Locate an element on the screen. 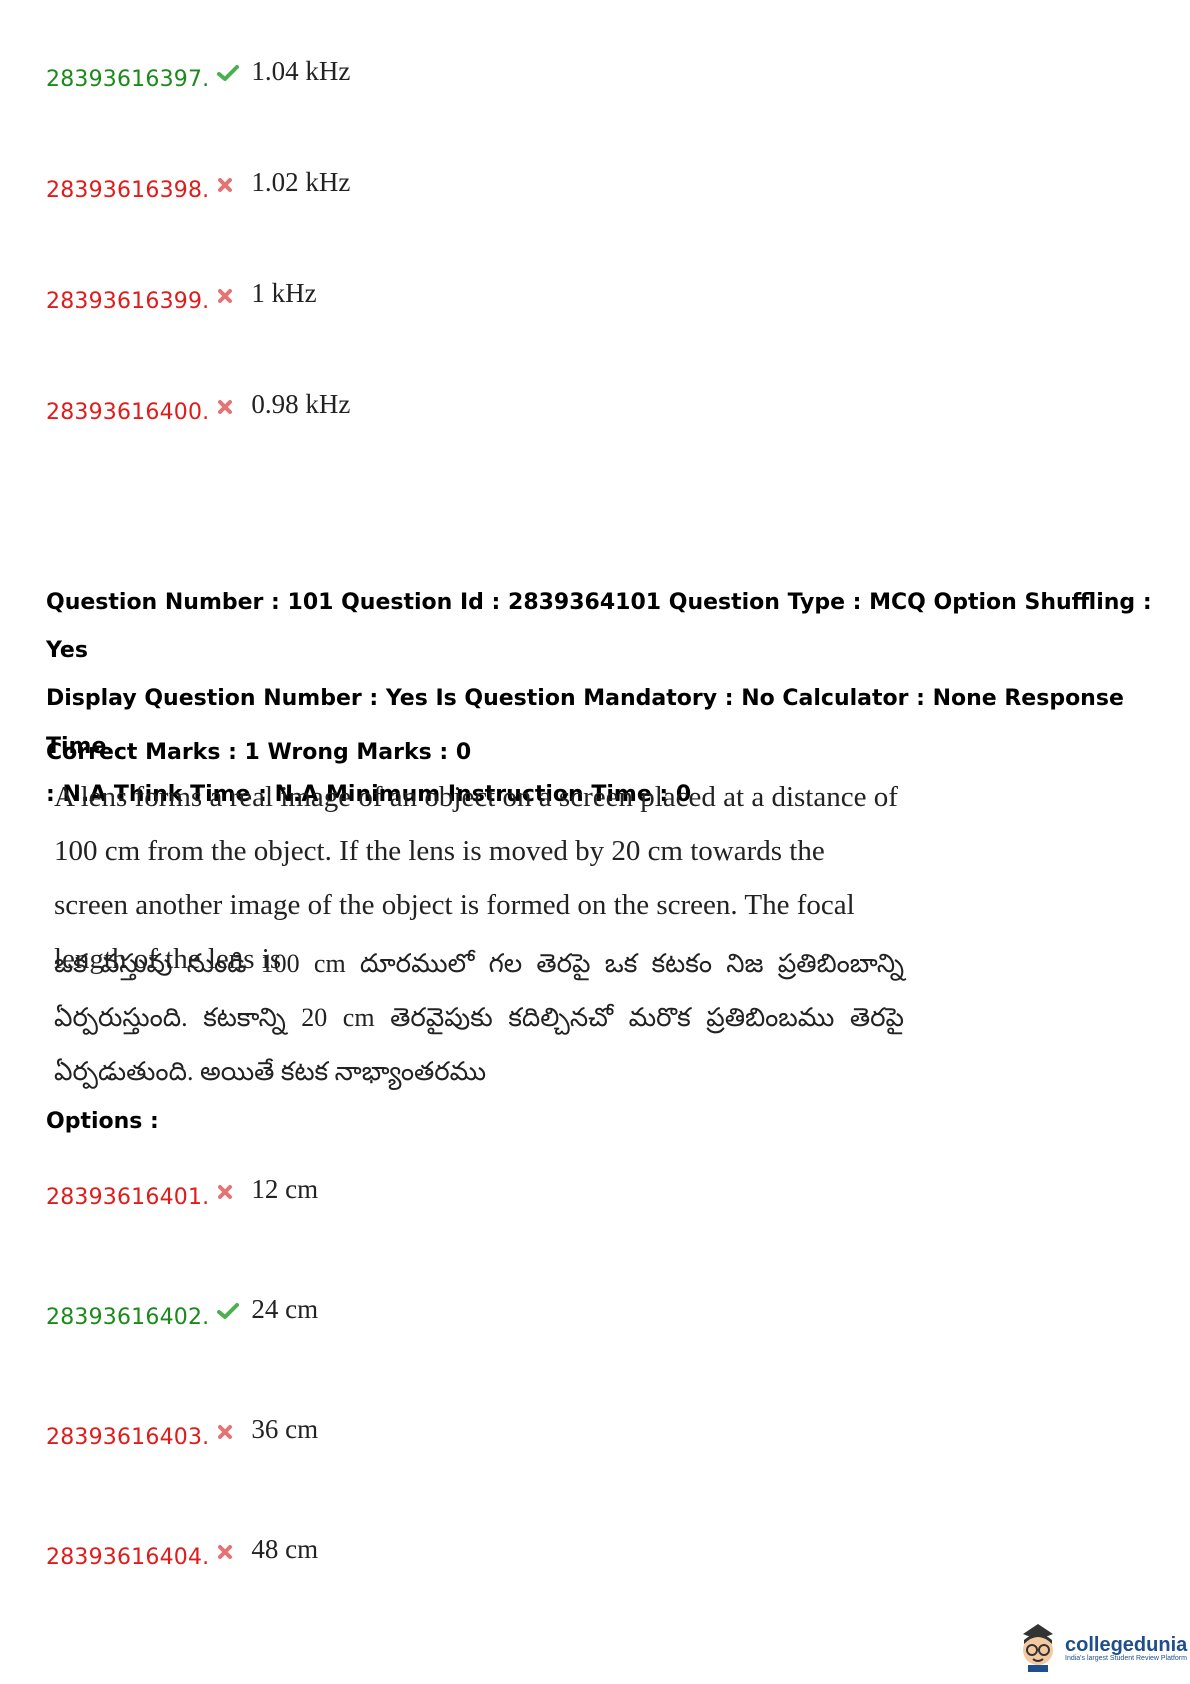 Image resolution: width=1190 pixels, height=1684 pixels. option-value: 0.98 kHz is located at coordinates (301, 404).